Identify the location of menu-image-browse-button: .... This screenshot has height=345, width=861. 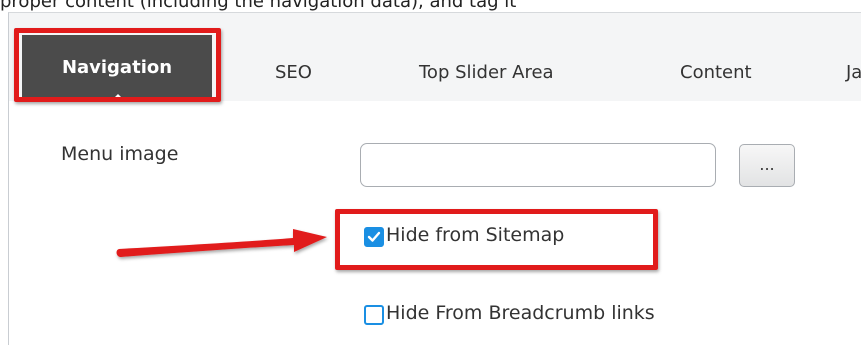
(767, 165).